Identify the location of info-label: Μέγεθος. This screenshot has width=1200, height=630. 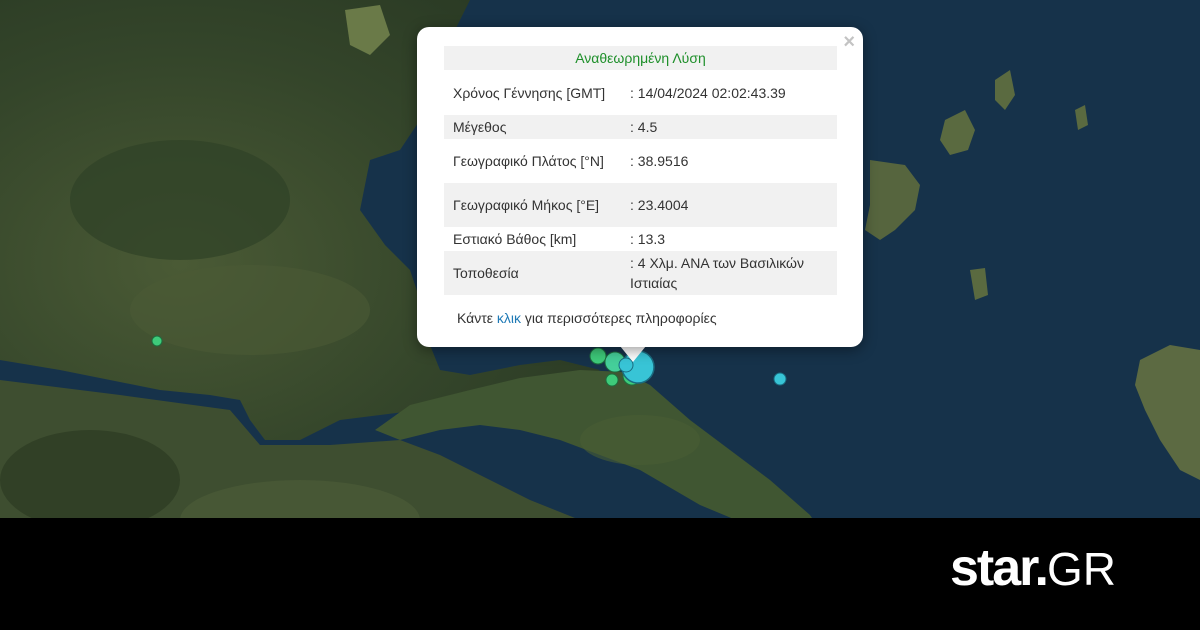
(533, 127).